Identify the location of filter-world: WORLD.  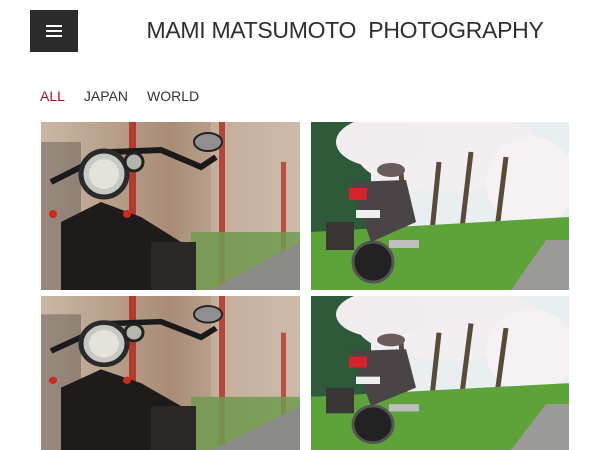
(173, 96).